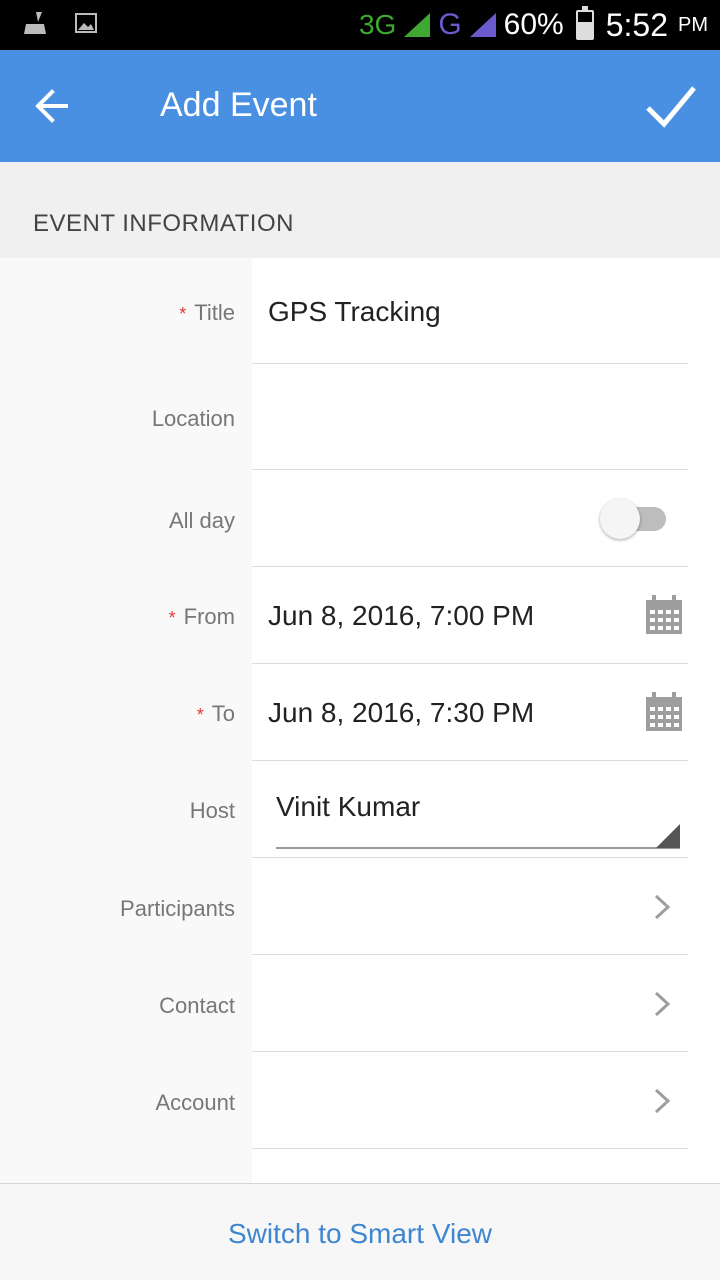 This screenshot has width=720, height=1280. I want to click on location-input, so click(478, 422).